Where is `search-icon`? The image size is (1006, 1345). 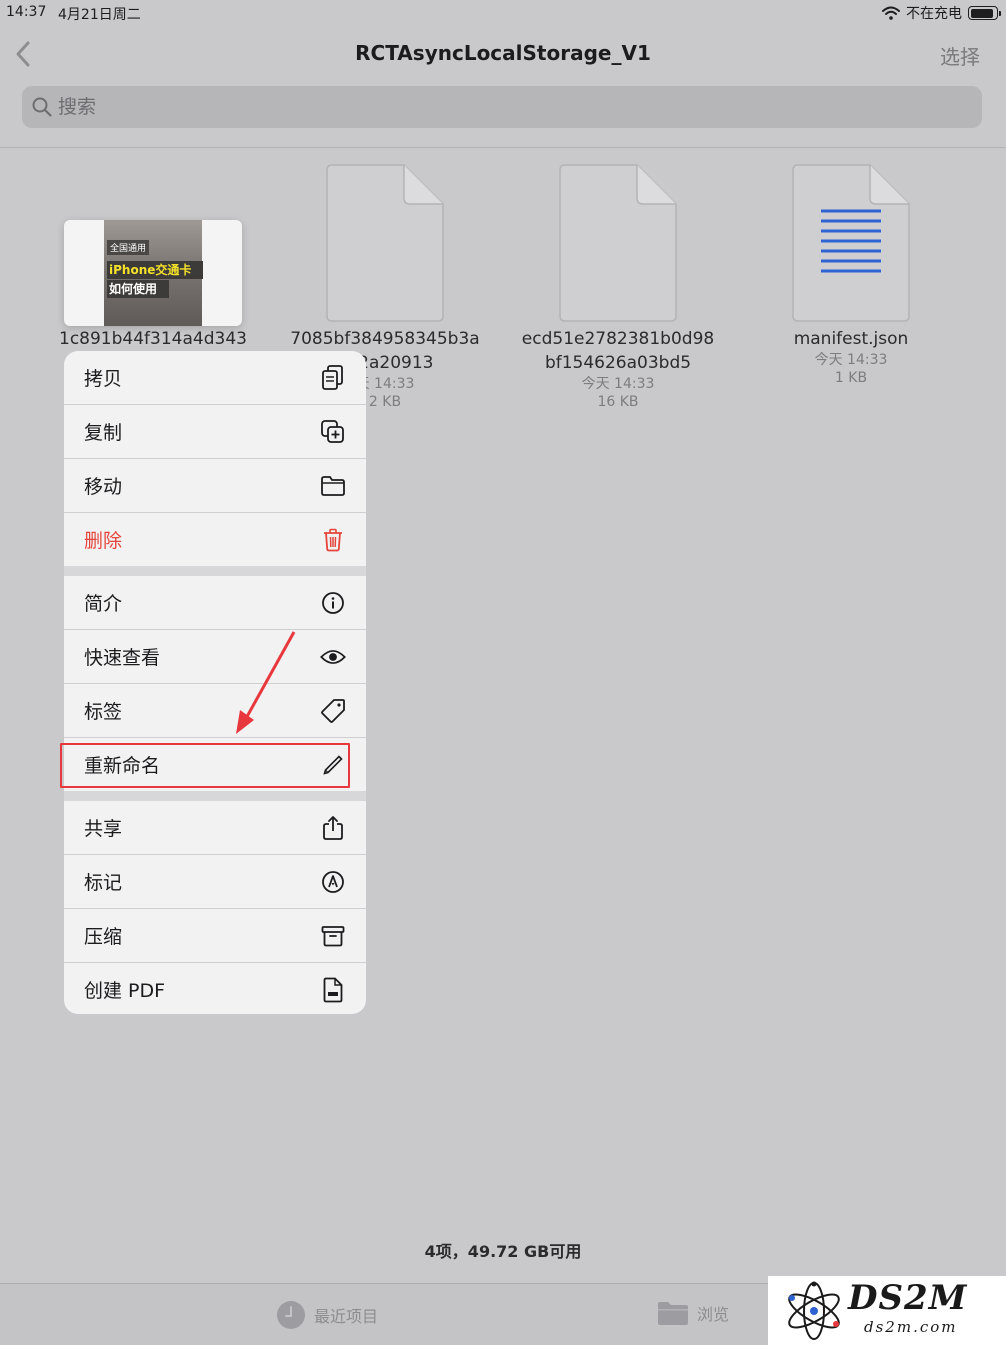
search-icon is located at coordinates (42, 107).